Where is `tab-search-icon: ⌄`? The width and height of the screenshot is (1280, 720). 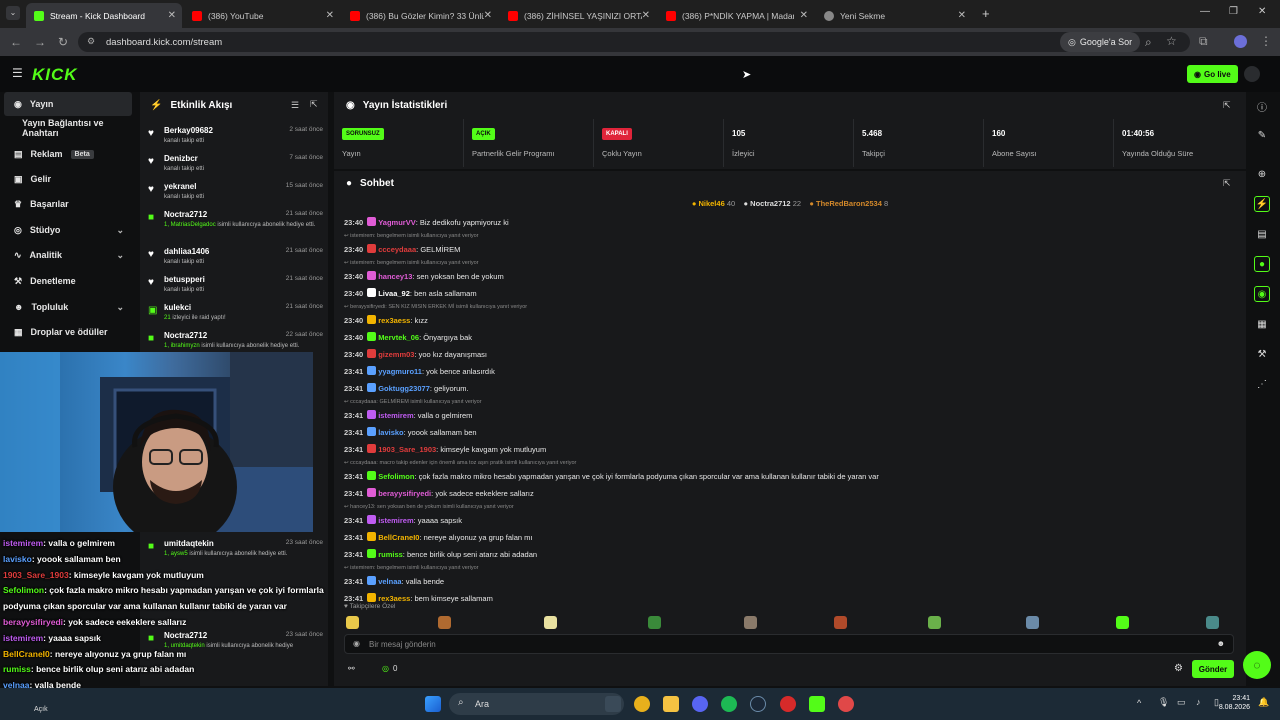
tab-search-icon: ⌄ is located at coordinates (13, 13).